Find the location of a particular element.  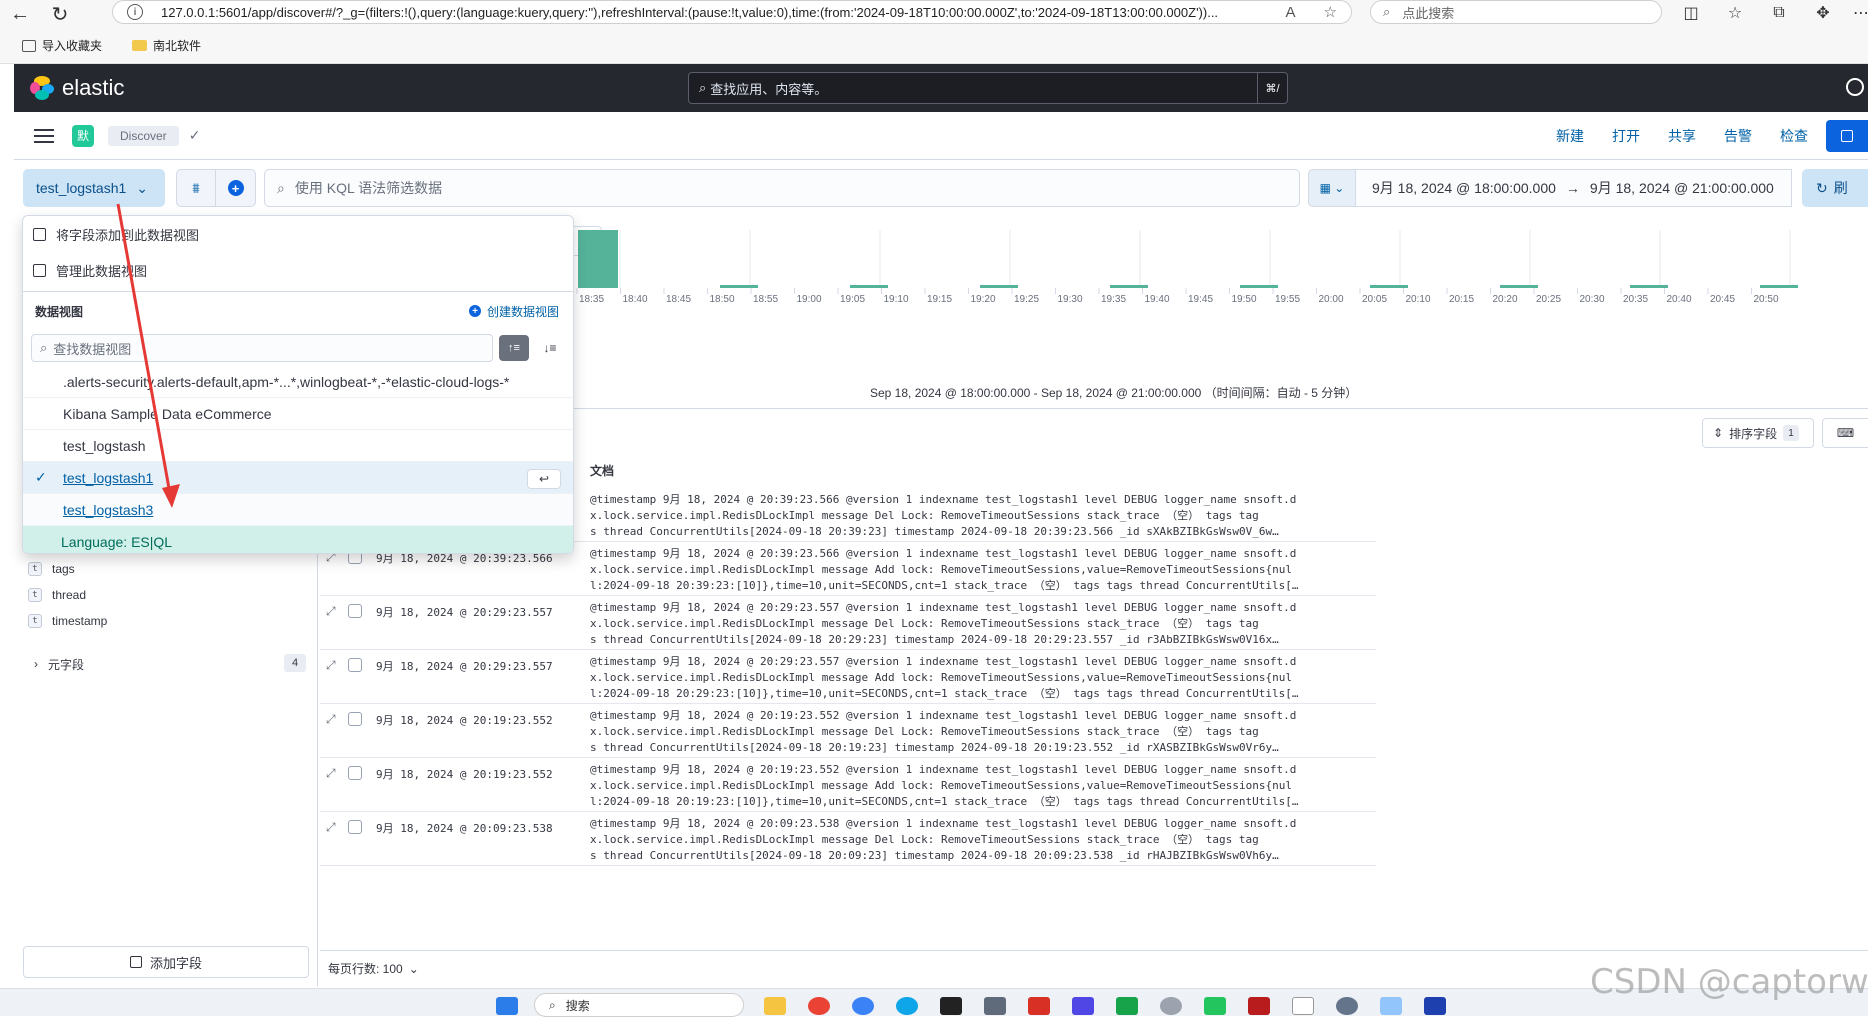

date-start: 9月 18, 2024 @ 18:00:00.000 is located at coordinates (1464, 188).